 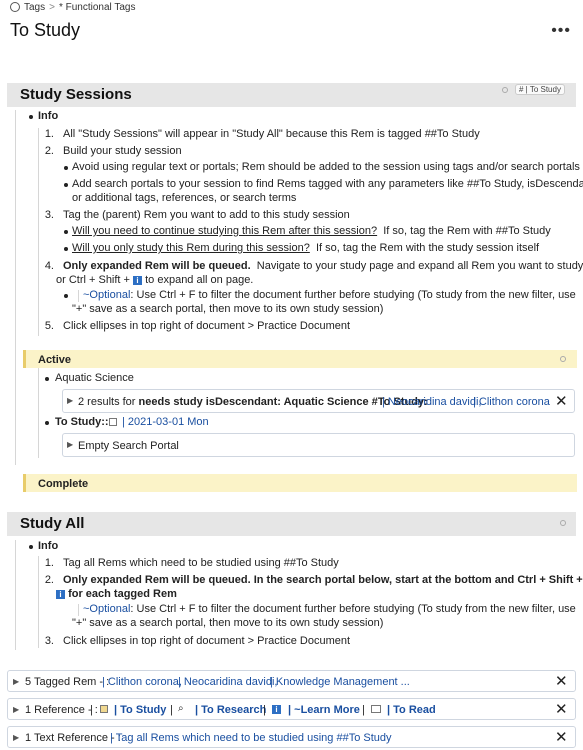 What do you see at coordinates (67, 682) in the screenshot?
I see `tagged-rem-label: 5 Tagged Rem - :` at bounding box center [67, 682].